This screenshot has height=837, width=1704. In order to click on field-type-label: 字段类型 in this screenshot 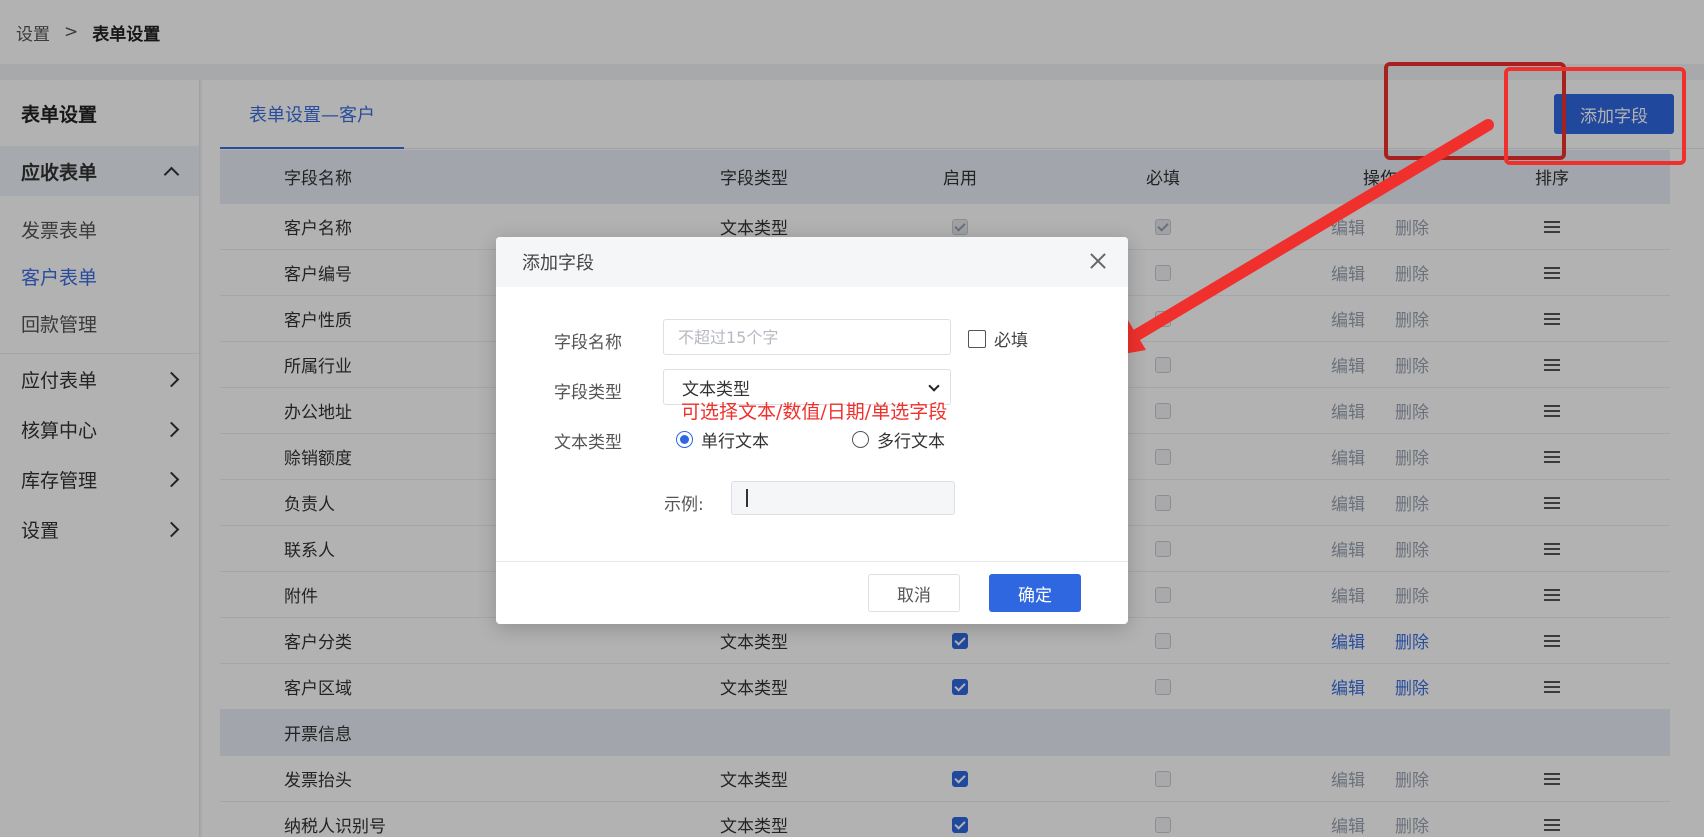, I will do `click(588, 393)`.